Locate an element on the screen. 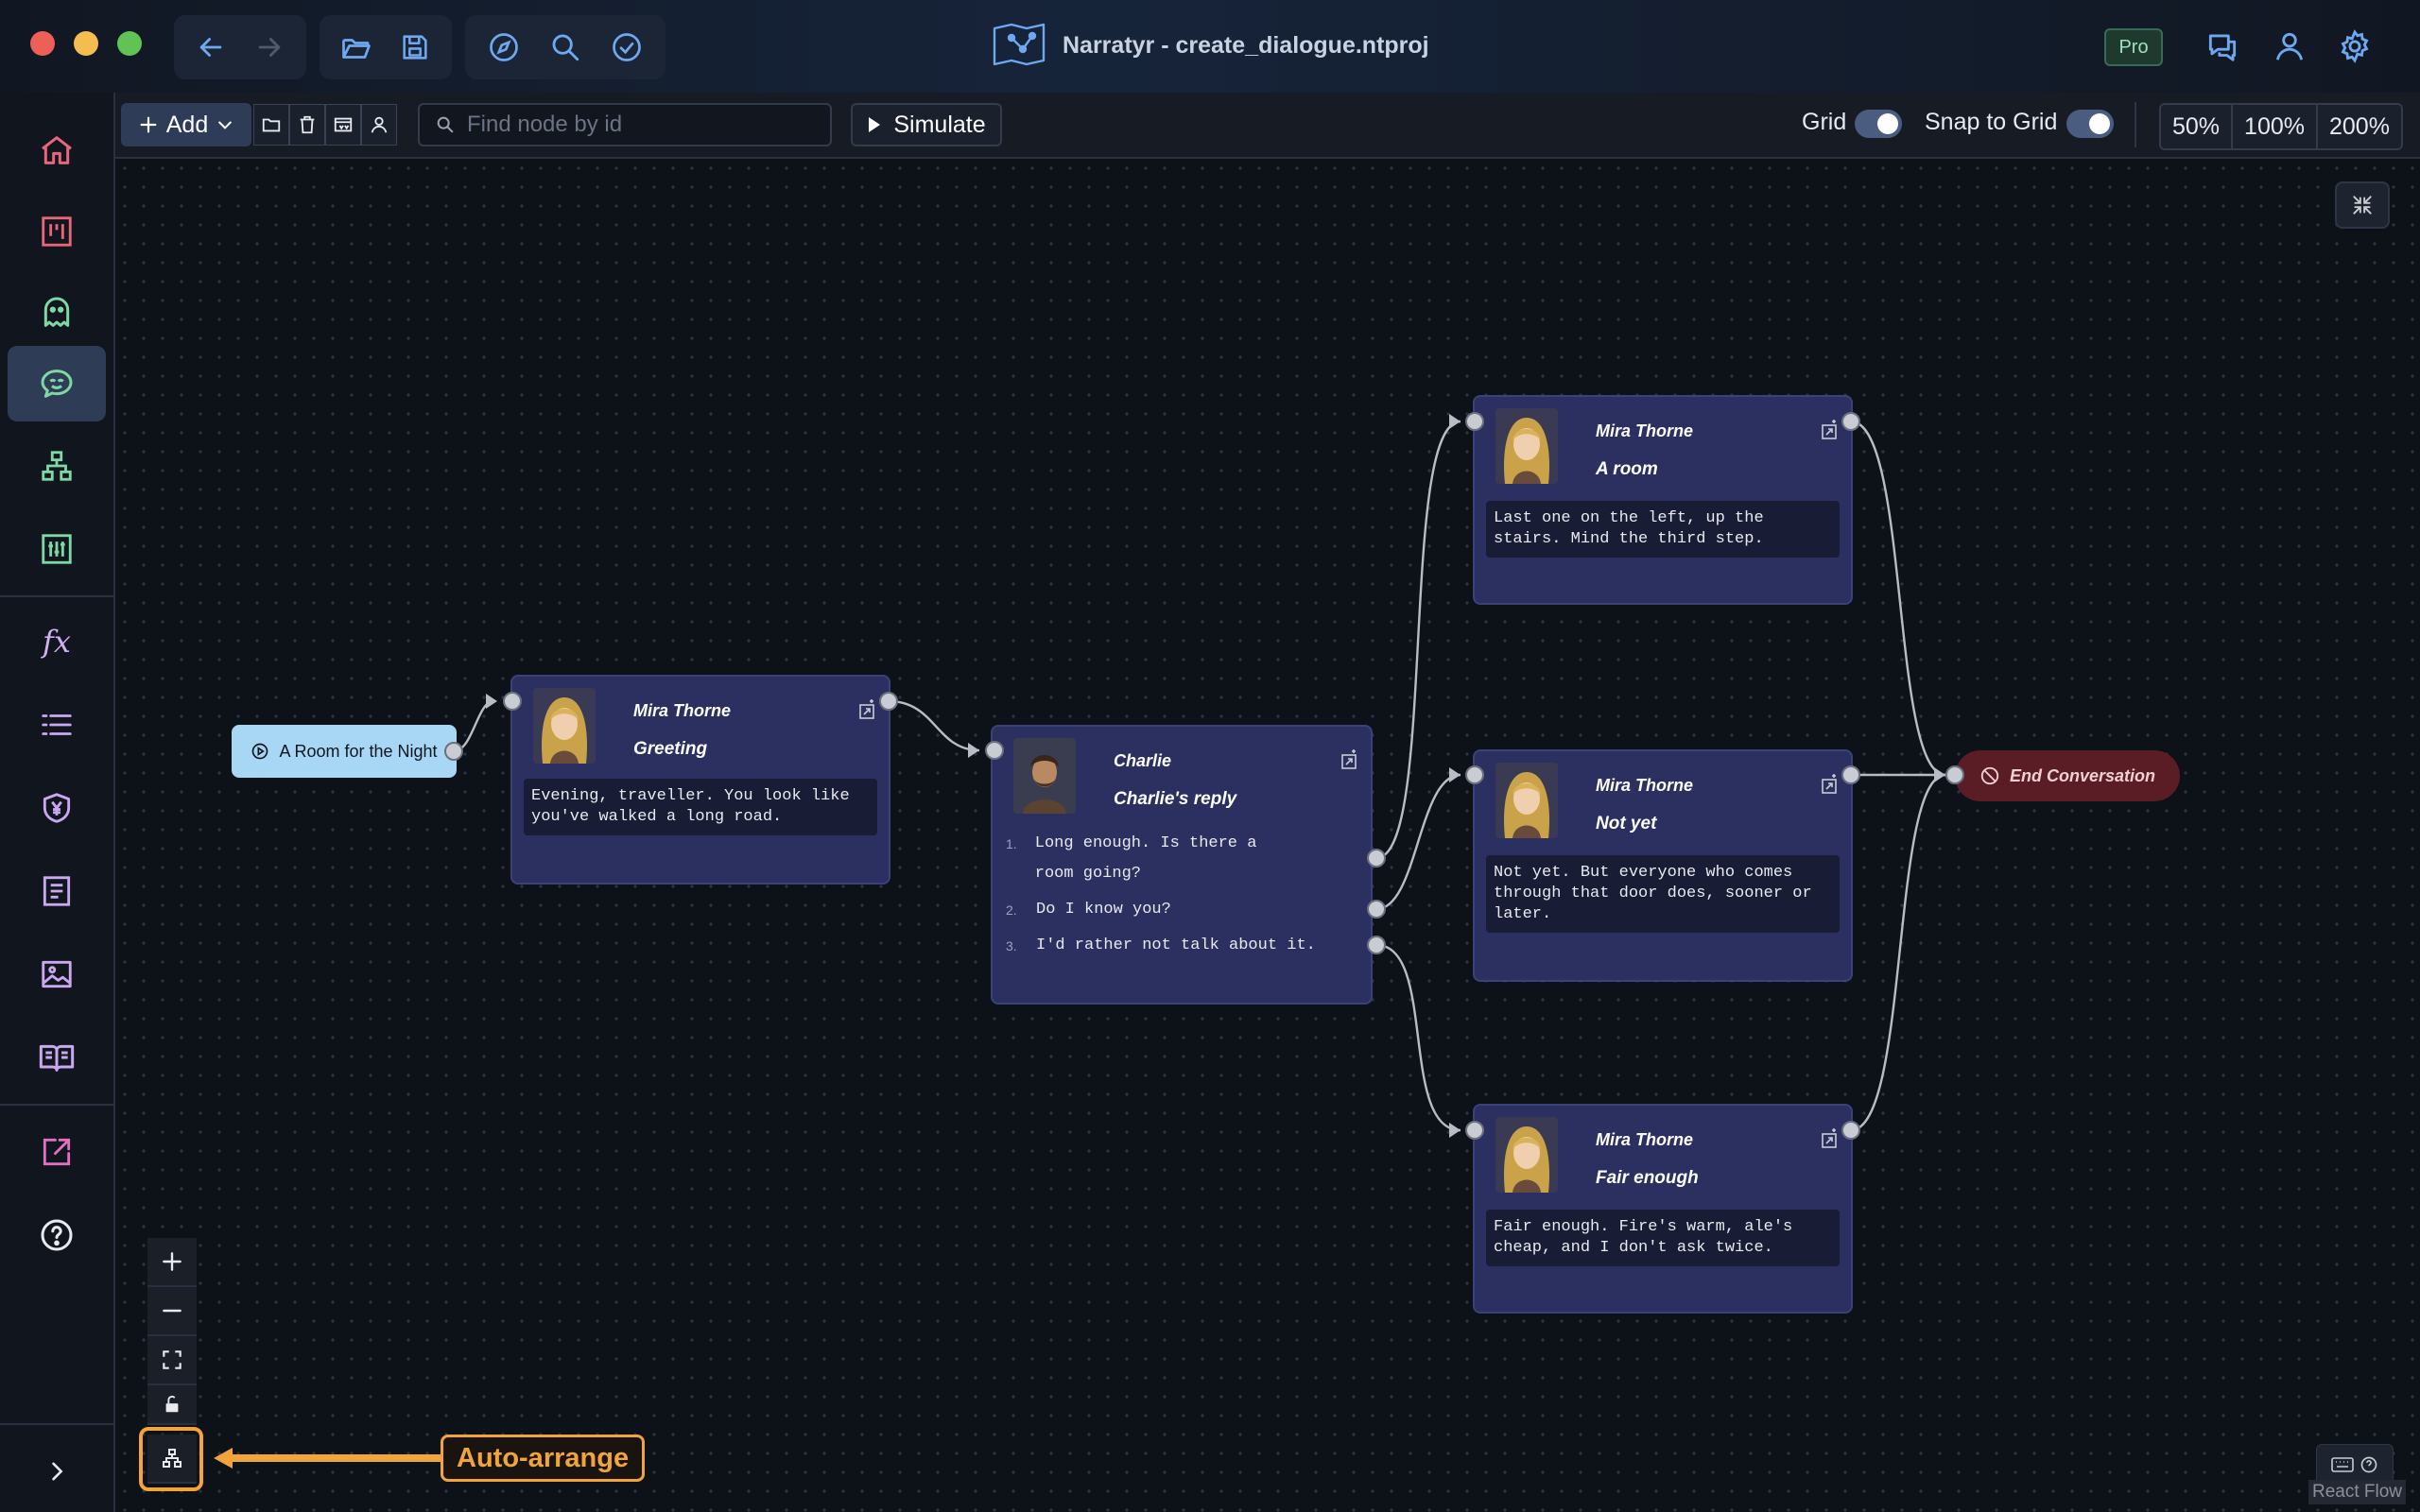 This screenshot has height=1512, width=2420. fair-enough-input-handle is located at coordinates (1474, 1130).